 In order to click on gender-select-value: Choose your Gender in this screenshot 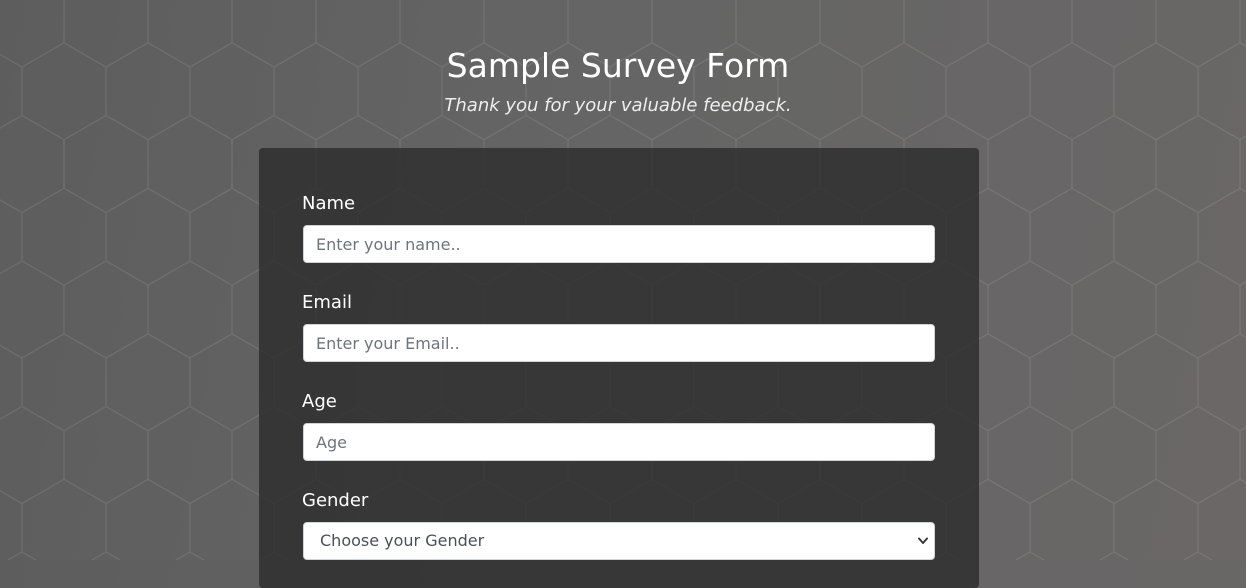, I will do `click(402, 540)`.